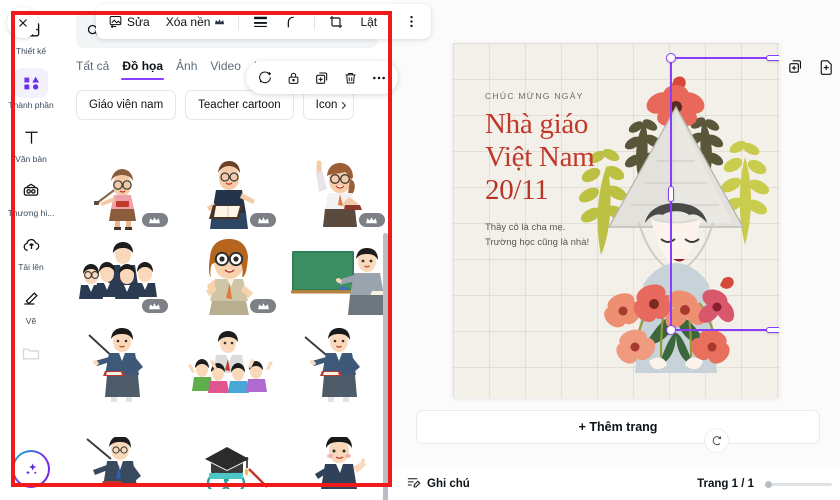  What do you see at coordinates (225, 69) in the screenshot?
I see `tab-video: Video` at bounding box center [225, 69].